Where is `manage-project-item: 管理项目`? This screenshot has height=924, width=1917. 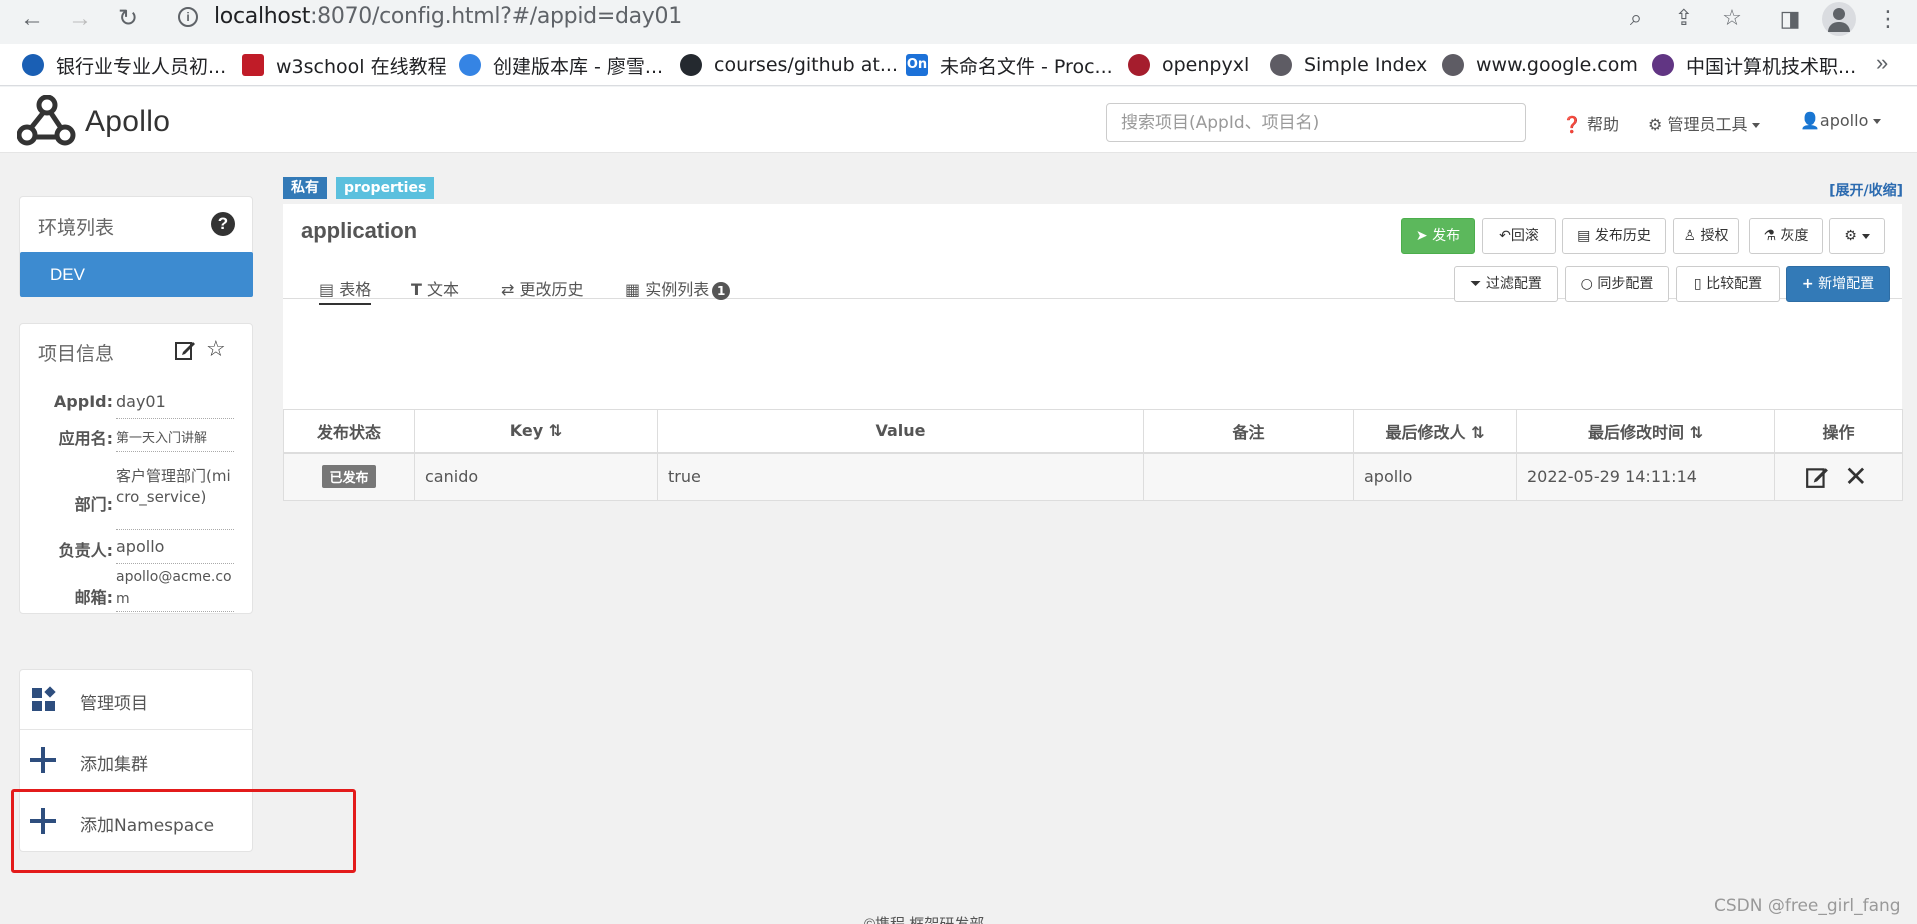
manage-project-item: 管理项目 is located at coordinates (136, 700).